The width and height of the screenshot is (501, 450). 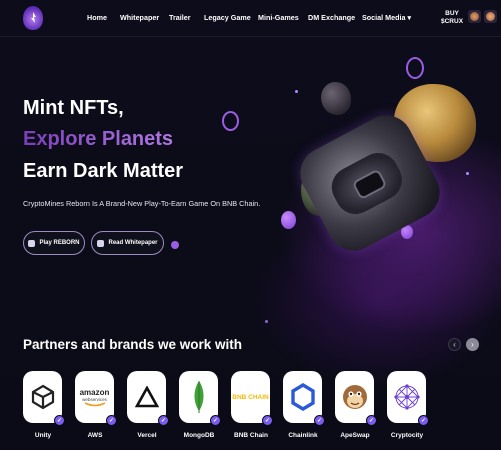 I want to click on chevron-right-icon: ›, so click(x=472, y=344).